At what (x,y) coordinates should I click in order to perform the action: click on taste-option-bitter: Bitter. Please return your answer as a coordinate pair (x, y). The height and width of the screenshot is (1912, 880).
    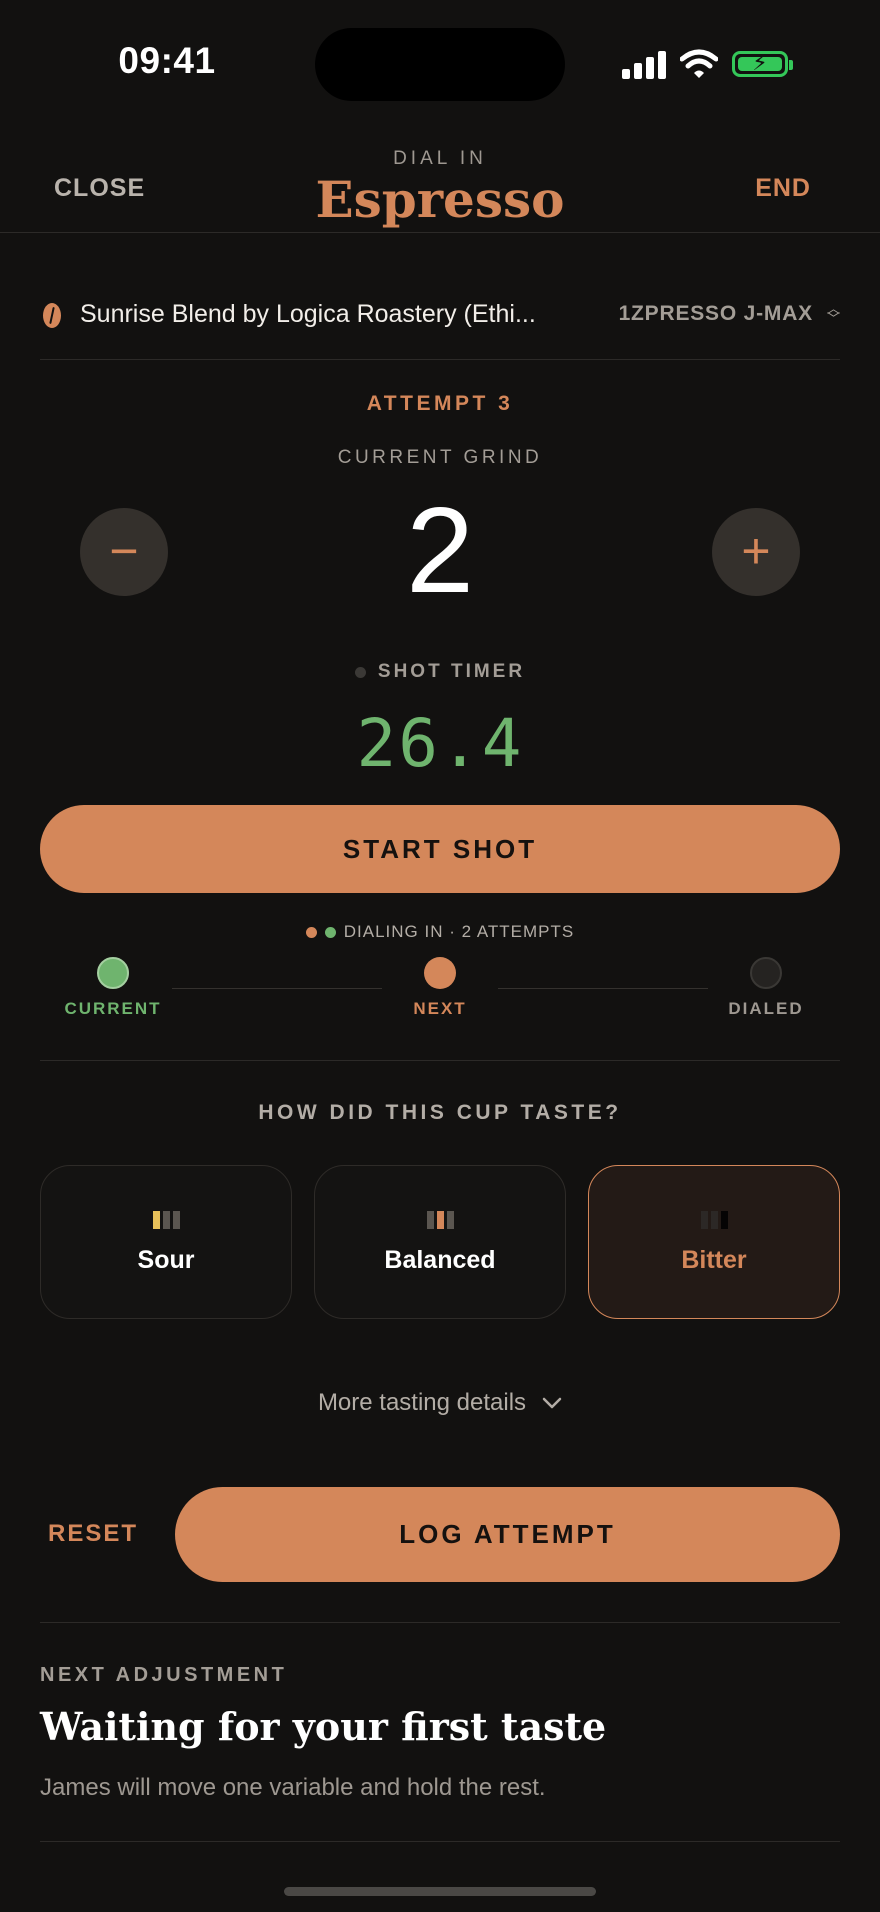
    Looking at the image, I should click on (714, 1242).